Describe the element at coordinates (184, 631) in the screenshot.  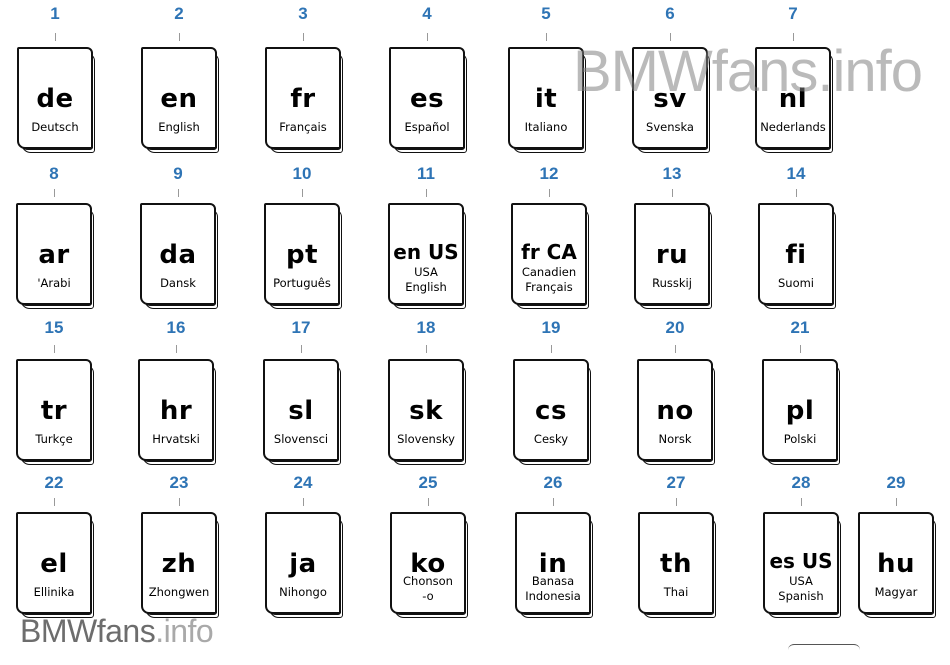
I see `watermark-suffix: .info` at that location.